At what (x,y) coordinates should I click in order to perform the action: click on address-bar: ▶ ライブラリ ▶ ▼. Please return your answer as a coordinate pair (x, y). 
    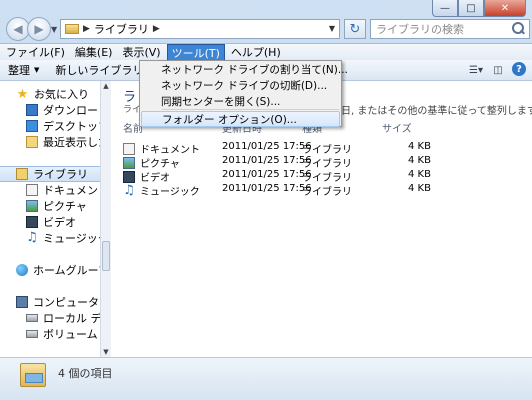
    Looking at the image, I should click on (200, 29).